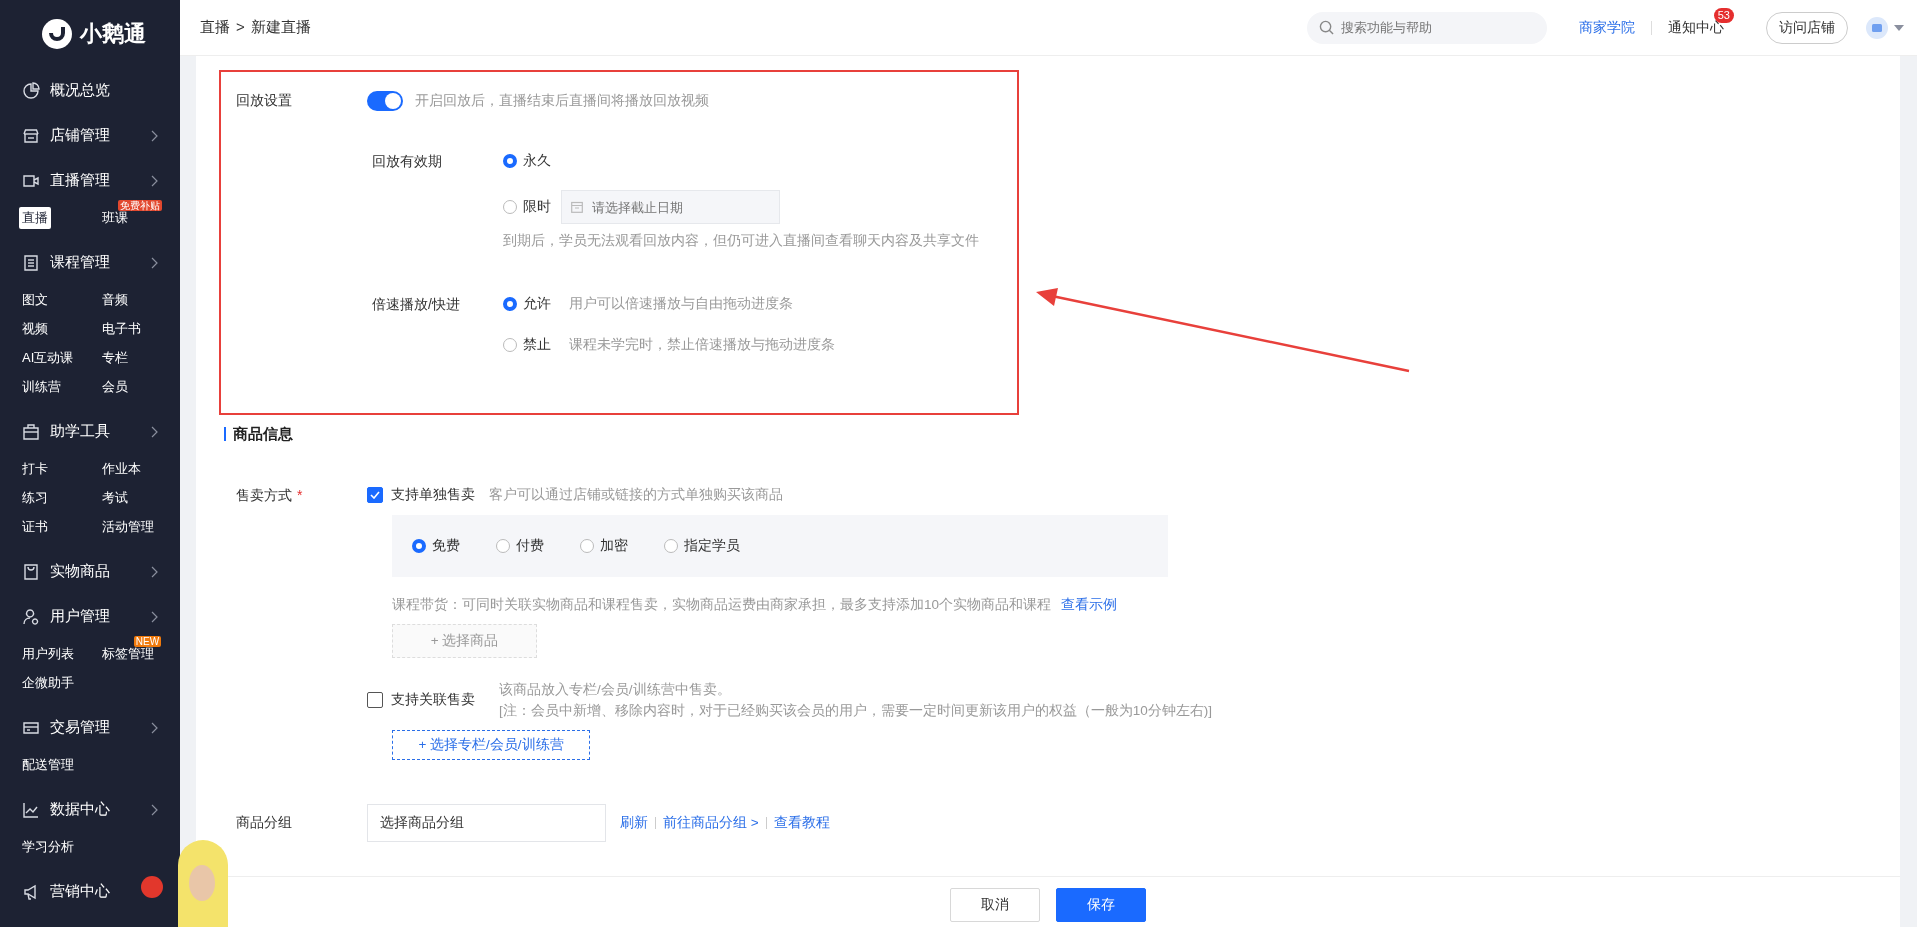 The width and height of the screenshot is (1917, 927). What do you see at coordinates (31, 431) in the screenshot?
I see `briefcase-icon` at bounding box center [31, 431].